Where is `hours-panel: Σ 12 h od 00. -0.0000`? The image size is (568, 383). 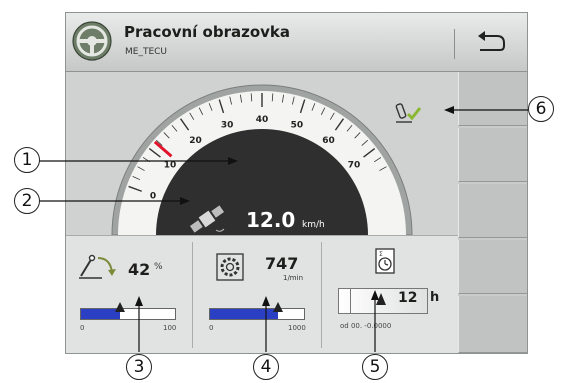 hours-panel: Σ 12 h od 00. -0.0000 is located at coordinates (390, 294).